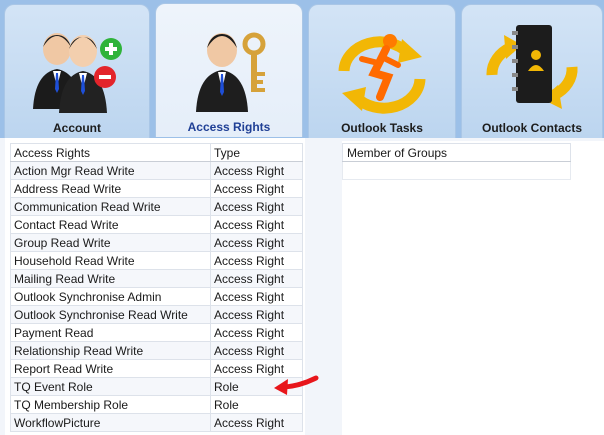  What do you see at coordinates (531, 128) in the screenshot?
I see `tab-outlook-contacts-label: Outlook Contacts` at bounding box center [531, 128].